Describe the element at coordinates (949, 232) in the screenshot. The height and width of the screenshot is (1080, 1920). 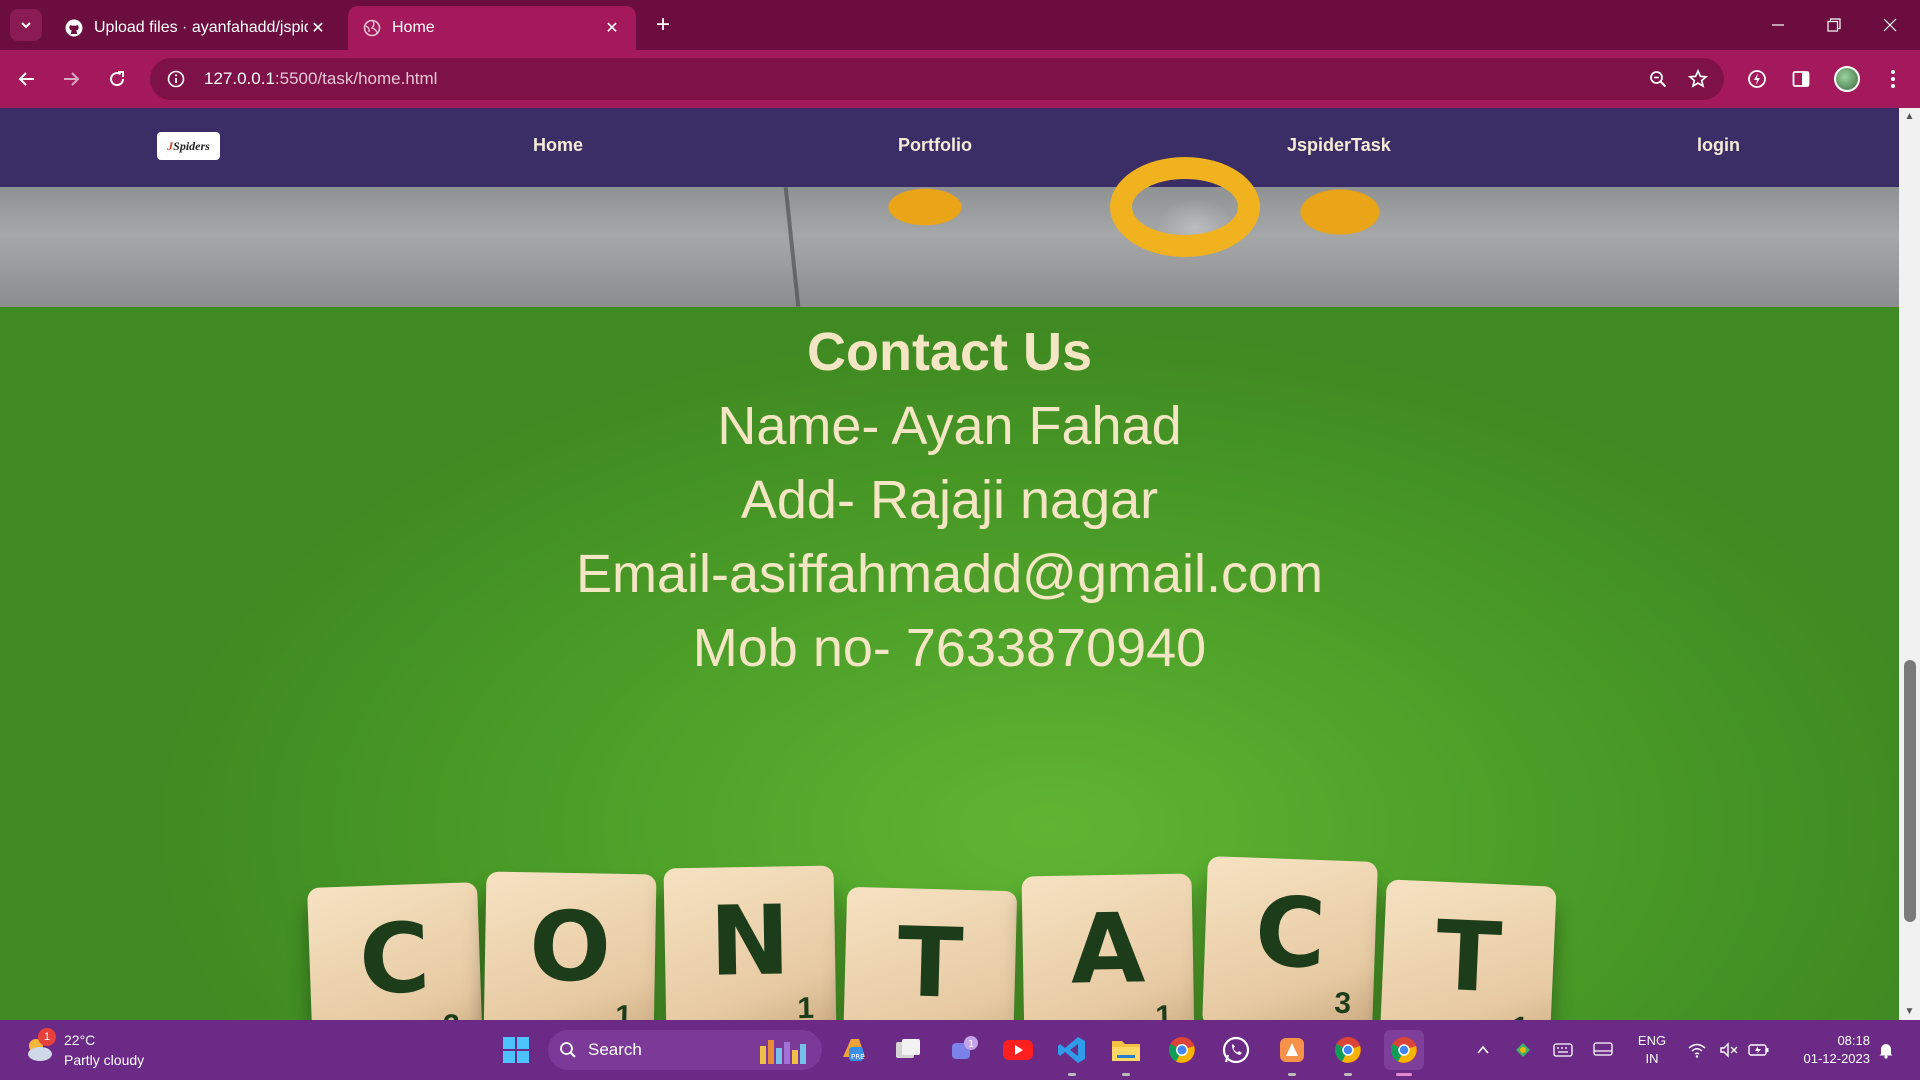
I see `hero-image` at that location.